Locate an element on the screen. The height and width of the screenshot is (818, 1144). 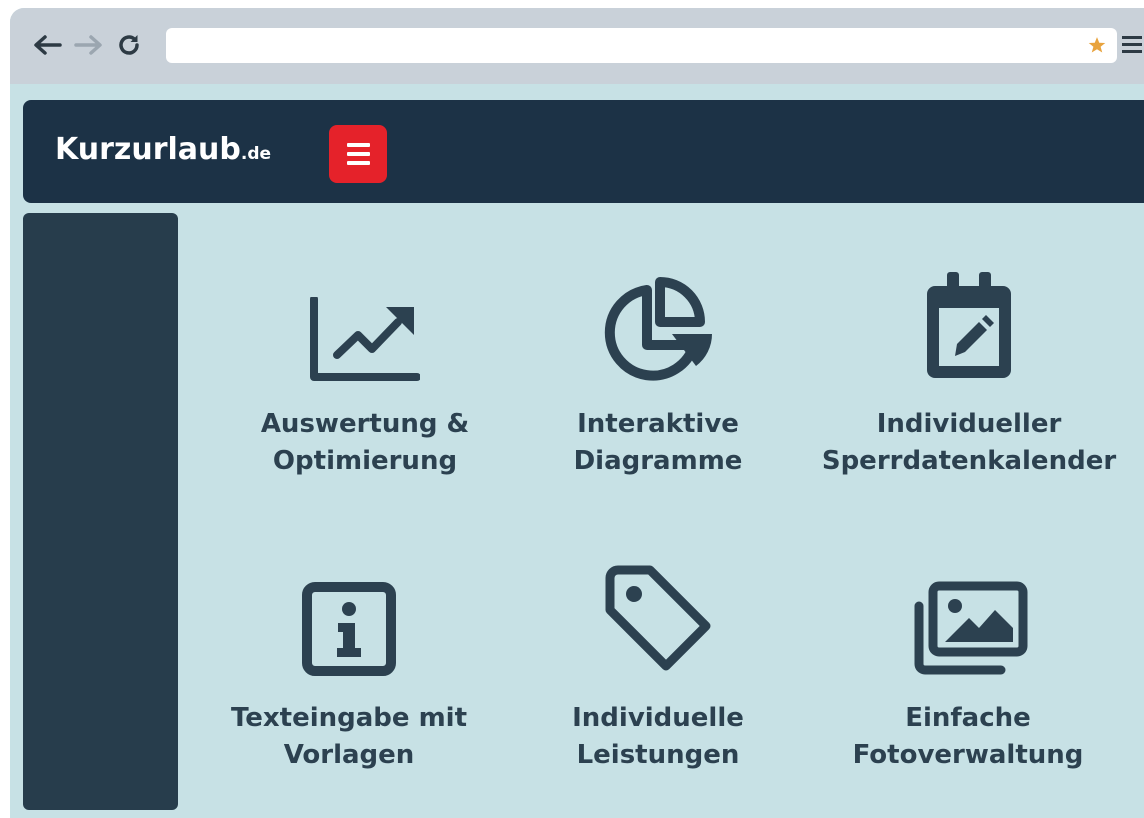
feature-label: Individuelle Leistungen is located at coordinates (658, 736).